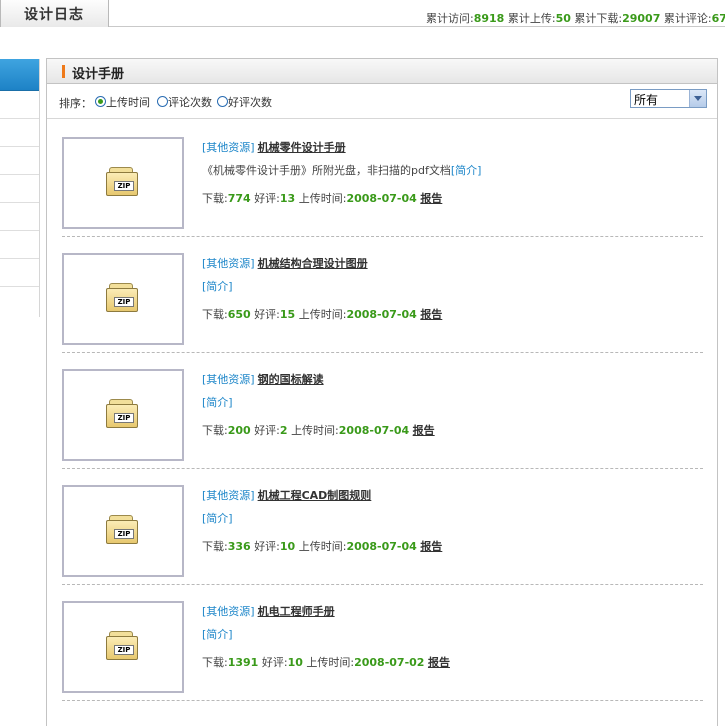 Image resolution: width=725 pixels, height=726 pixels. I want to click on sort-by-likes: 好评次数, so click(244, 102).